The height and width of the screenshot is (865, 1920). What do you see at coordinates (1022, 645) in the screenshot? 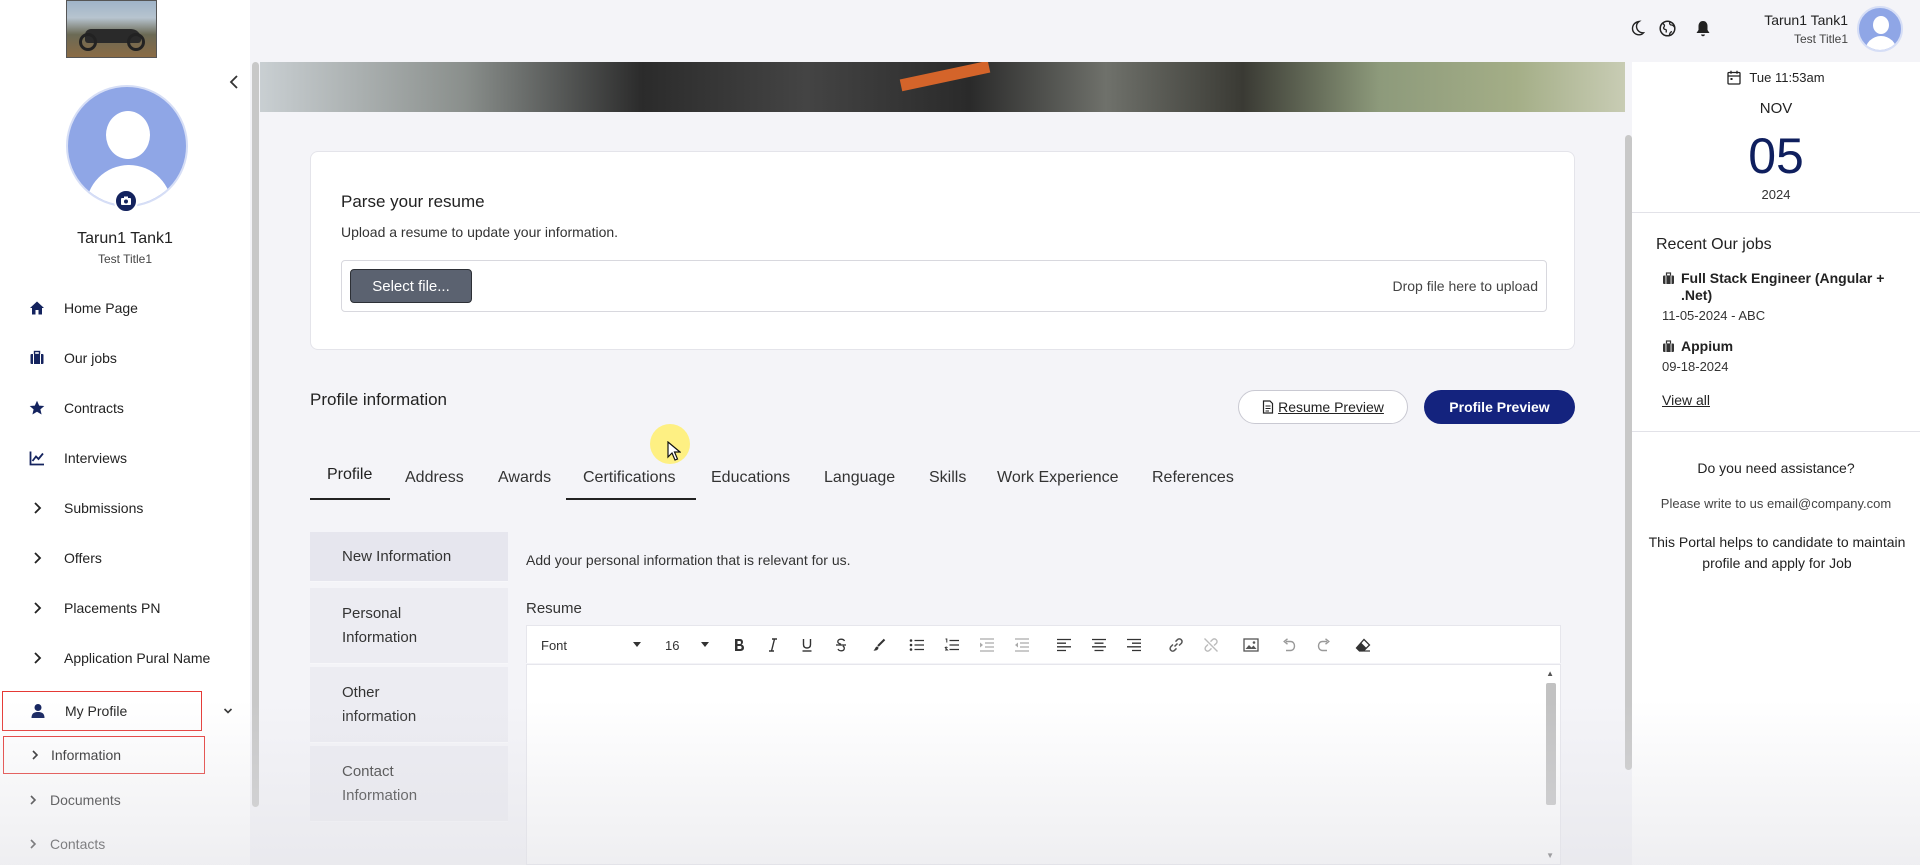
I see `outdent-button` at bounding box center [1022, 645].